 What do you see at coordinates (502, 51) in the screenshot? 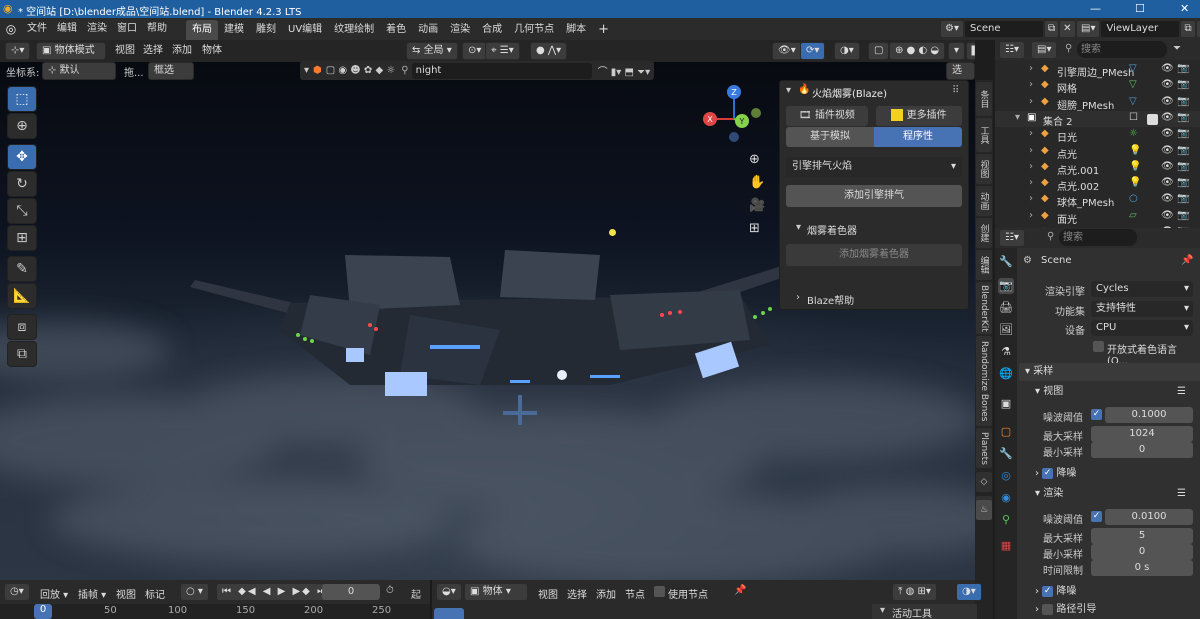
I see `snap-icon: ⌖ ☰▾` at bounding box center [502, 51].